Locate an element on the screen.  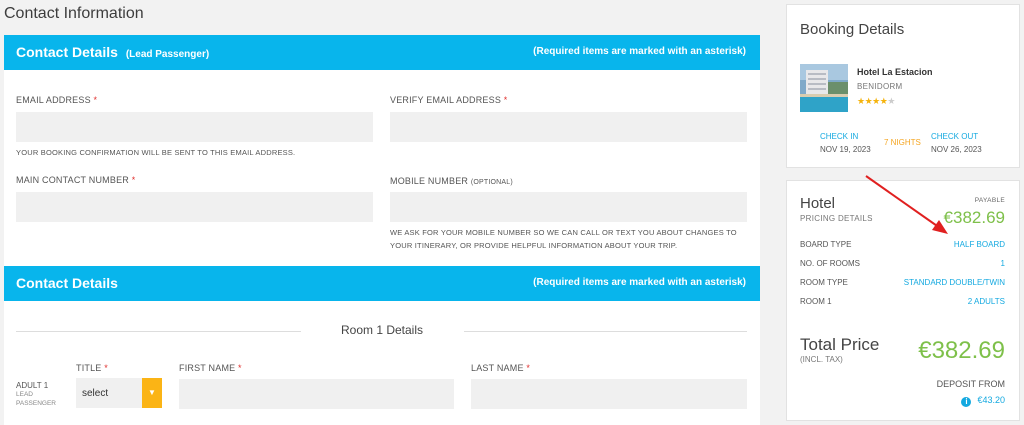
check-out-date: NOV 26, 2023 is located at coordinates (956, 149).